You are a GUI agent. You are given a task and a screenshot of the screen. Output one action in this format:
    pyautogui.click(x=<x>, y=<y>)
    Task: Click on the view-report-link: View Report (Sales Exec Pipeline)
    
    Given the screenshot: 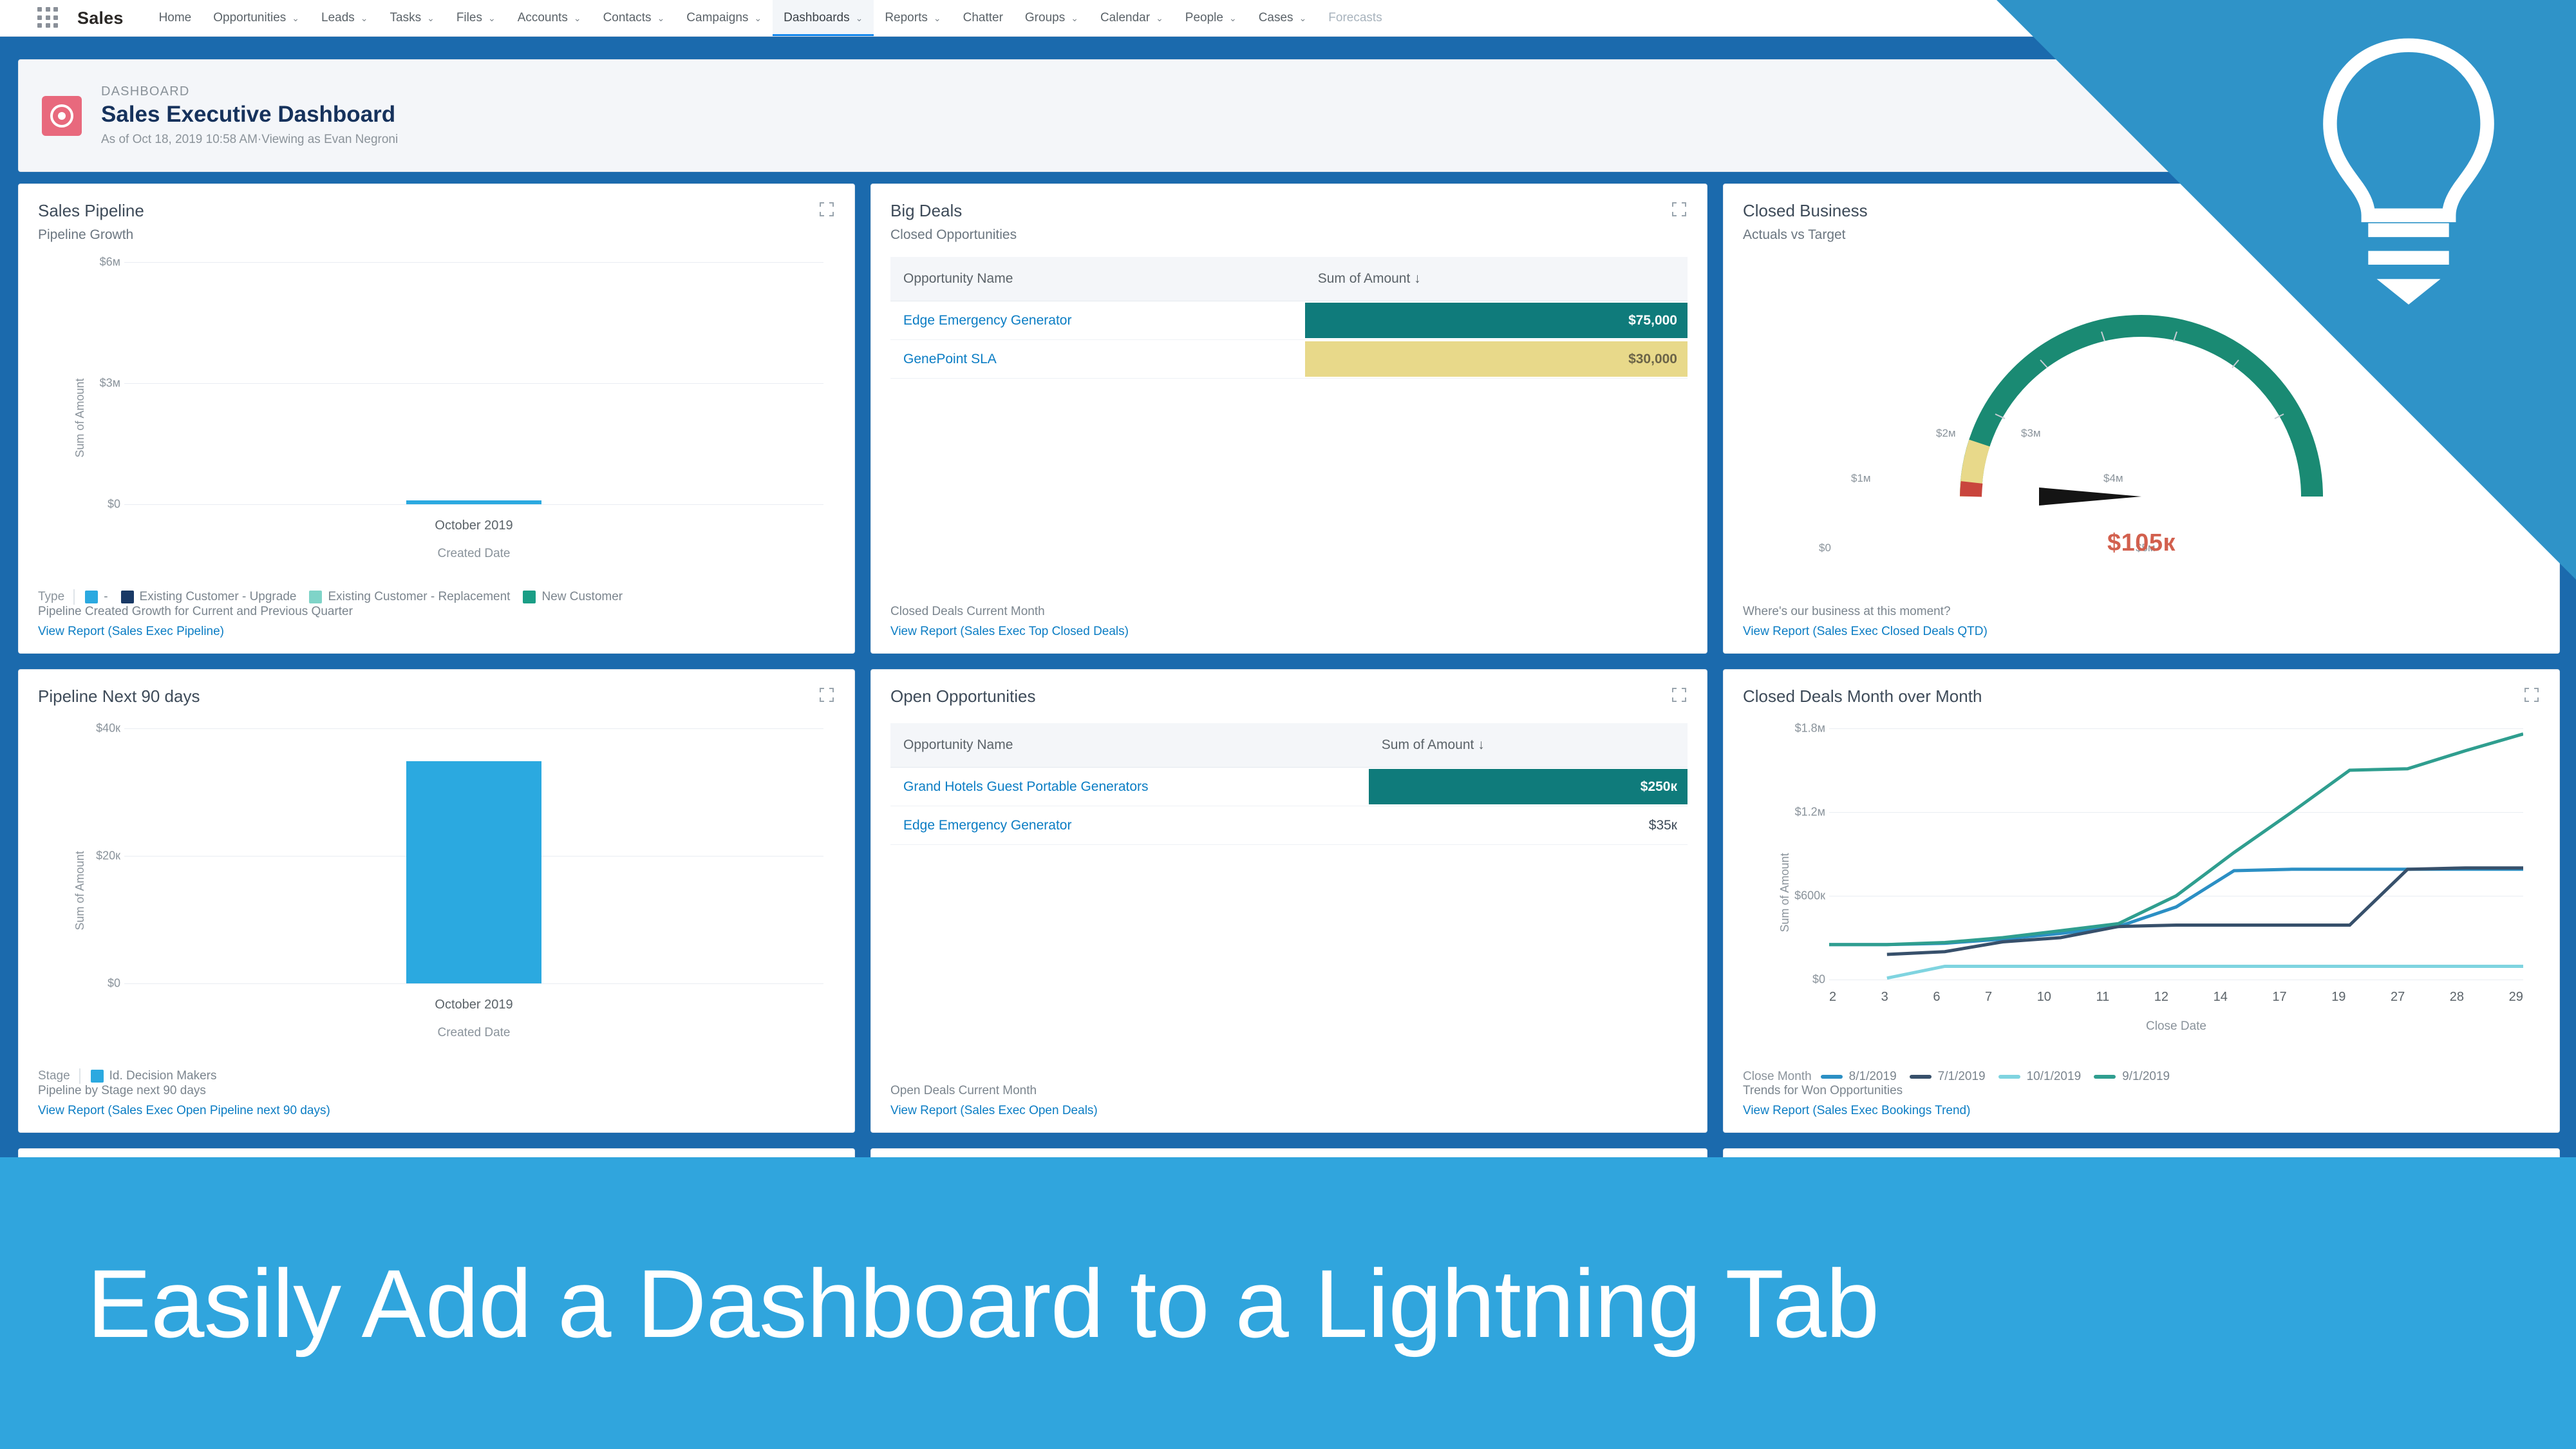 What is the action you would take?
    pyautogui.click(x=436, y=632)
    